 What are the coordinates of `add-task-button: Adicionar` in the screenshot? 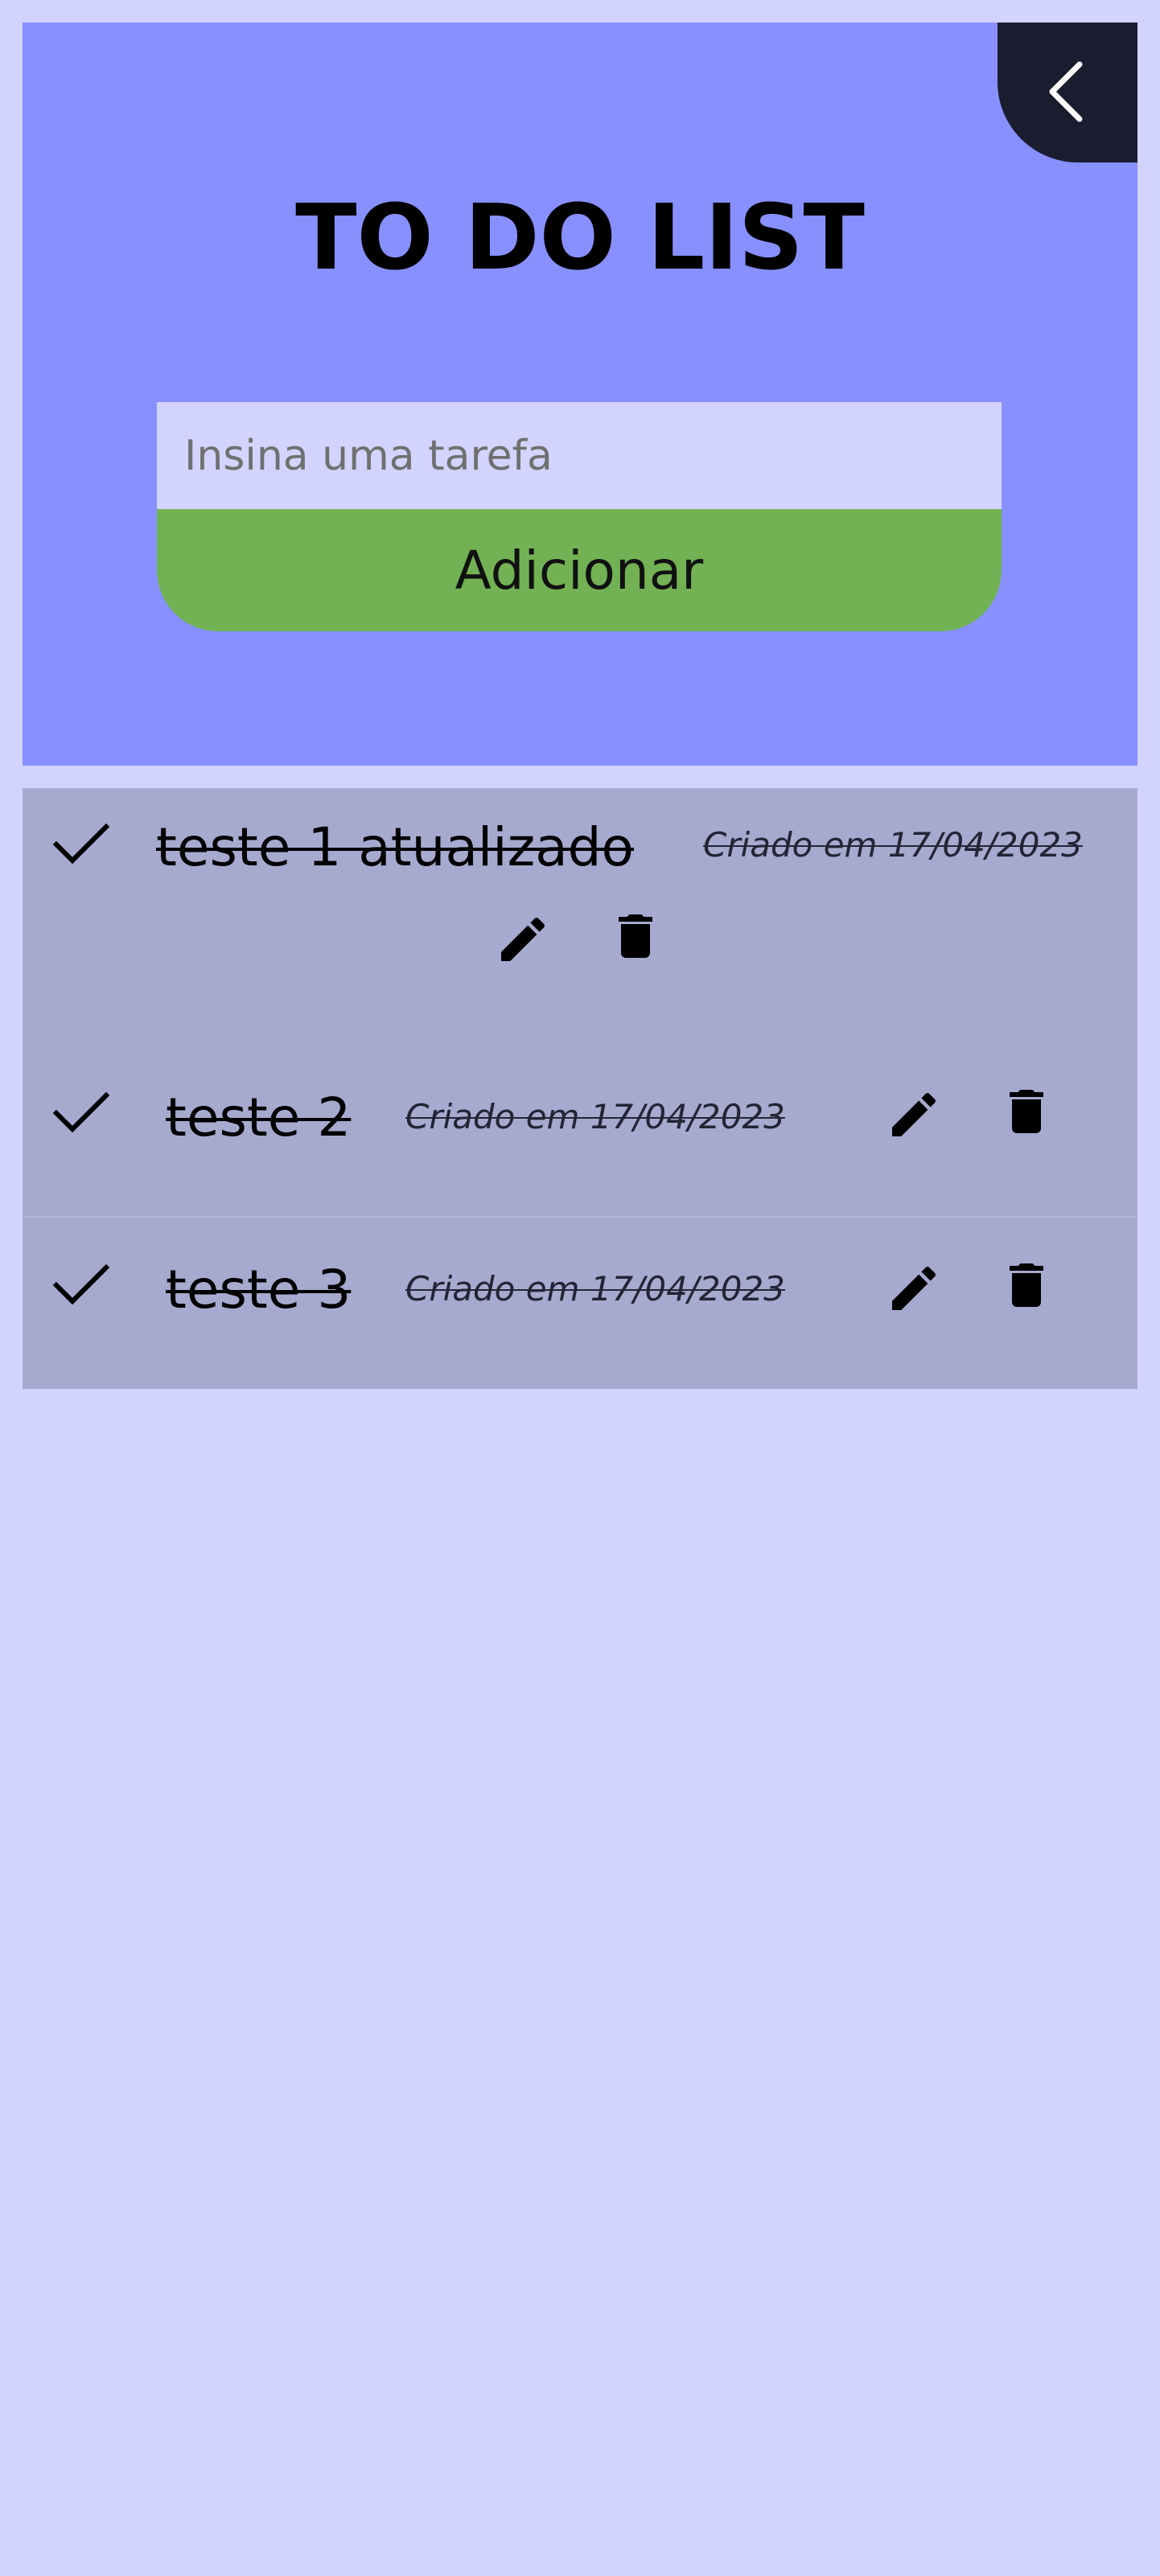 It's located at (579, 570).